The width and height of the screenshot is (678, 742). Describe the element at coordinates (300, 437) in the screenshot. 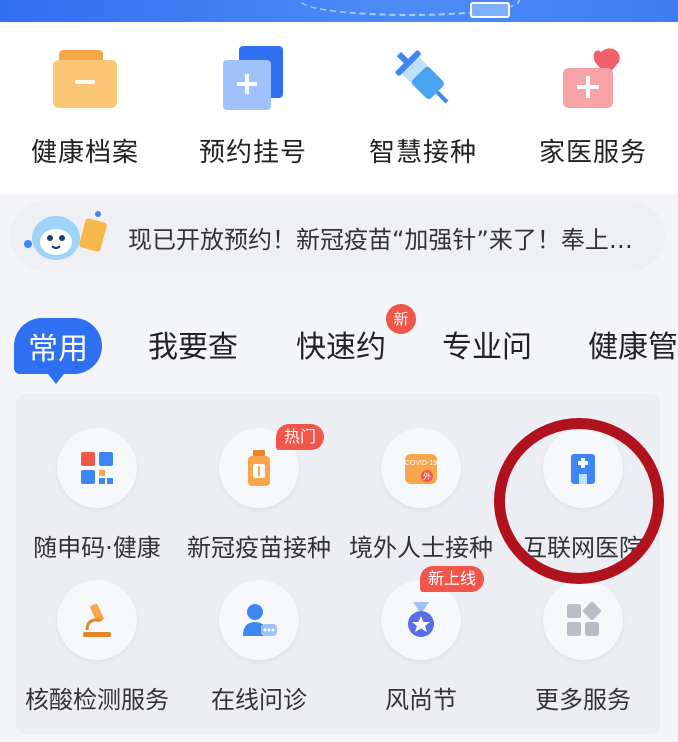

I see `hot-tag: 热门` at that location.